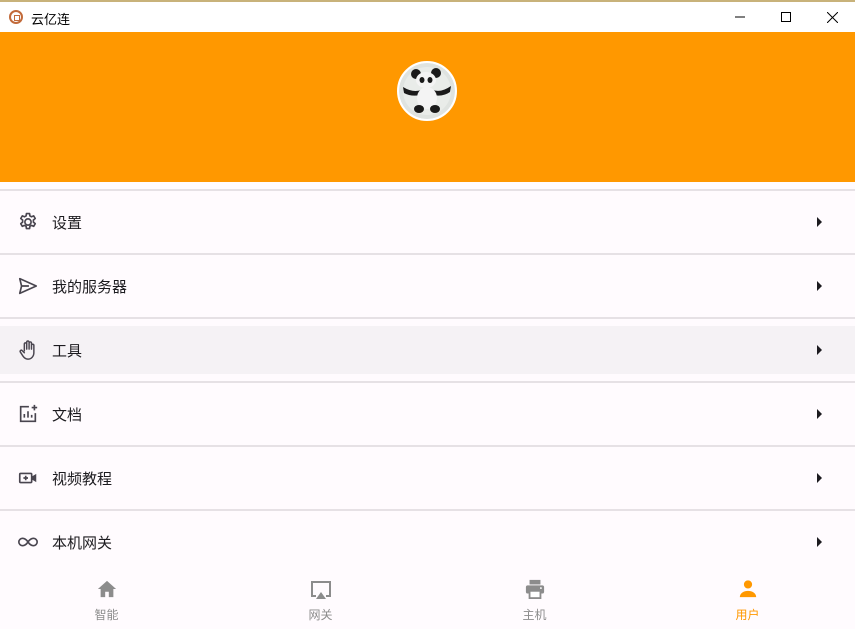  I want to click on nav-tab-smart: 智能, so click(106, 600).